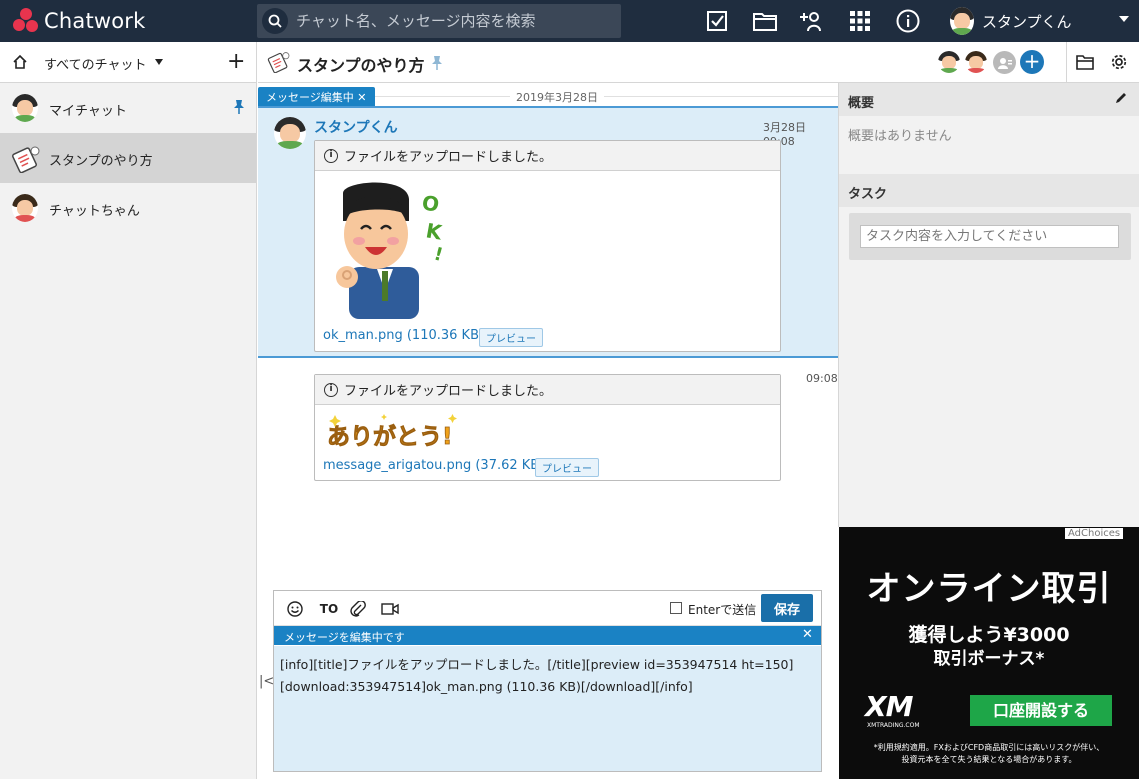 The width and height of the screenshot is (1139, 779). What do you see at coordinates (1041, 710) in the screenshot?
I see `open-account-button: 口座開設する` at bounding box center [1041, 710].